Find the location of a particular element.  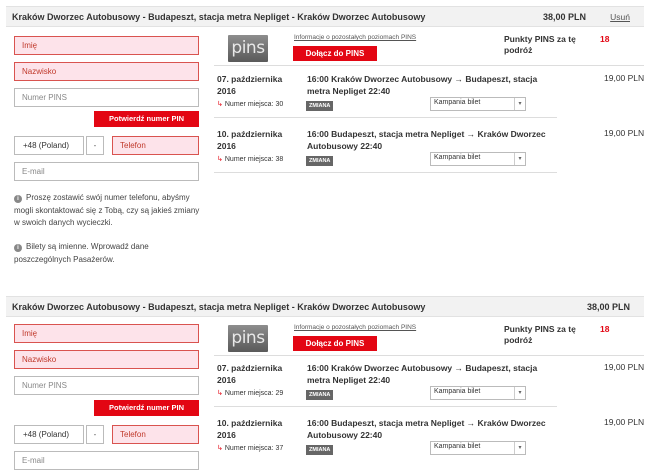

seat-number: ↳ Numer miejsca: 29 is located at coordinates (250, 393).